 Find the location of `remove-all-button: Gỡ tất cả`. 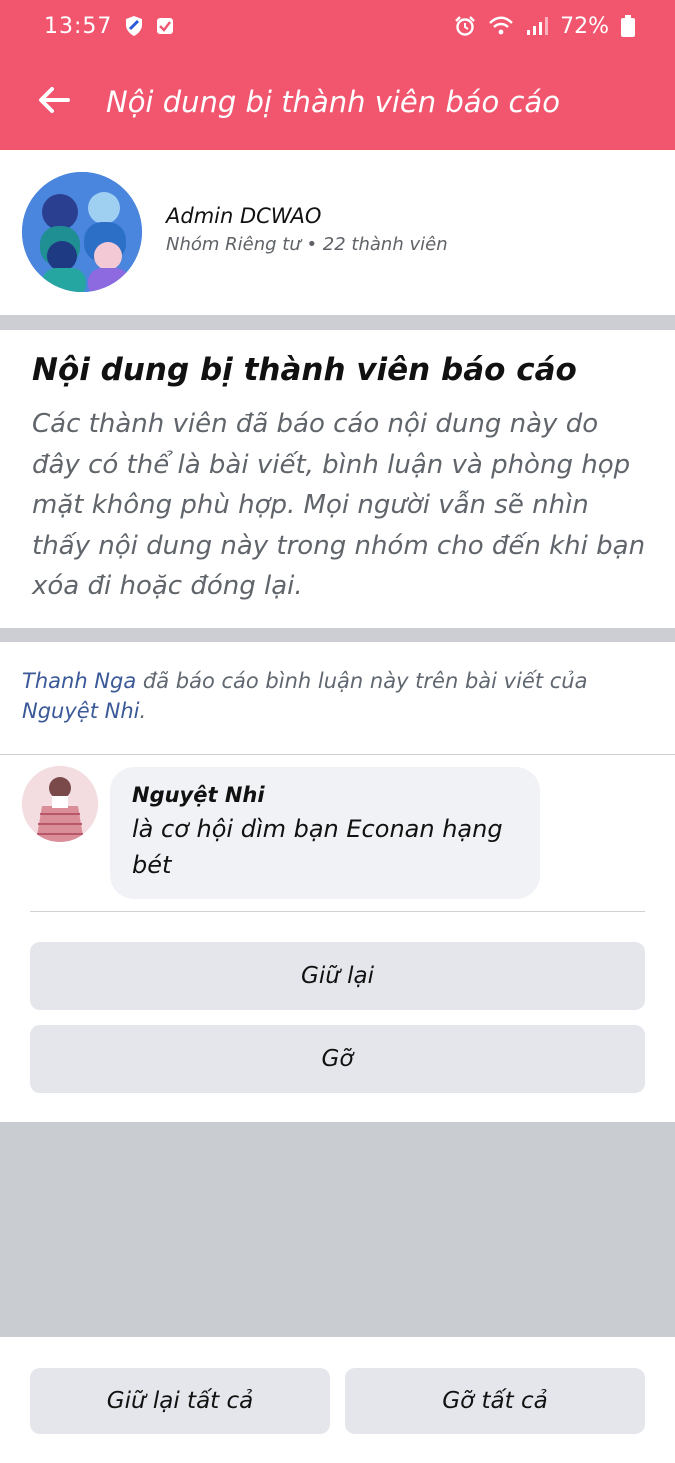

remove-all-button: Gỡ tất cả is located at coordinates (495, 1401).